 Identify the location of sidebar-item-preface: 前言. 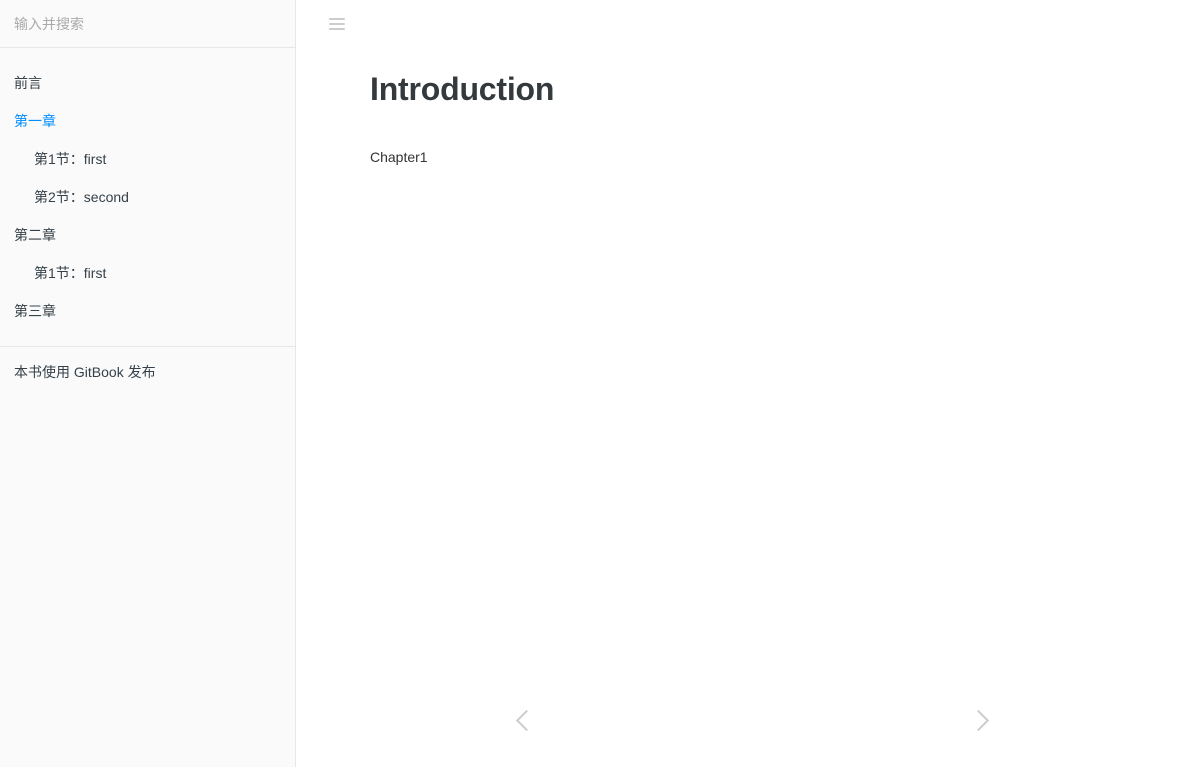
(147, 83).